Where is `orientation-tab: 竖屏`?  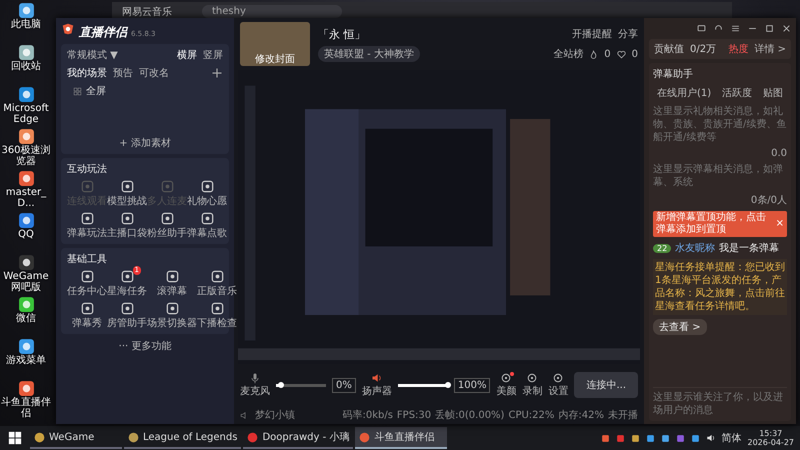 orientation-tab: 竖屏 is located at coordinates (213, 55).